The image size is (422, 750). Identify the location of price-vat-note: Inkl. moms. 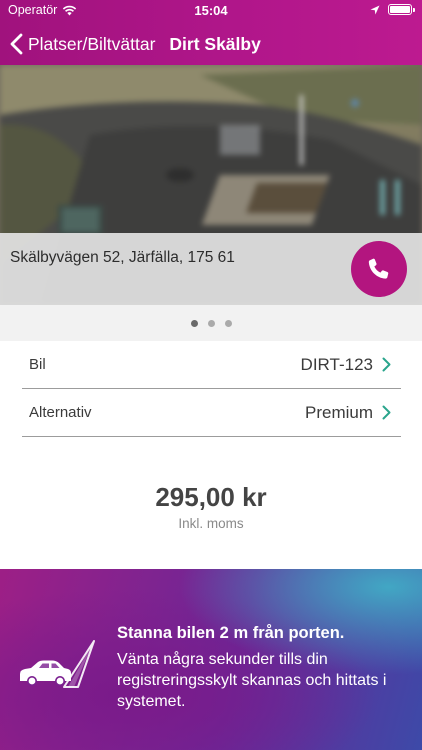
(211, 523).